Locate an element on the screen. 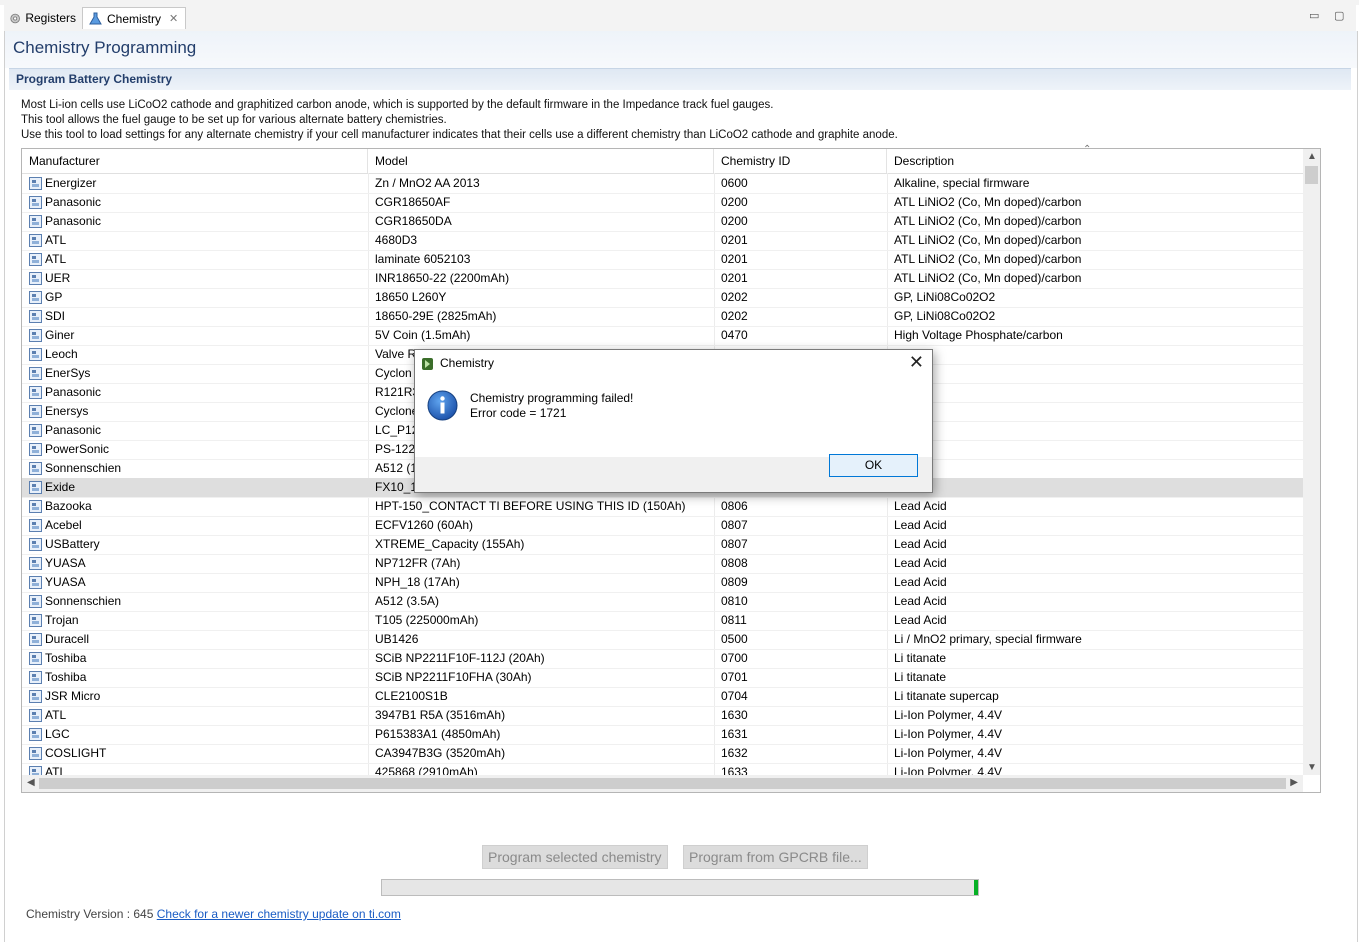  chemistry-id-cell: 0200 is located at coordinates (804, 221).